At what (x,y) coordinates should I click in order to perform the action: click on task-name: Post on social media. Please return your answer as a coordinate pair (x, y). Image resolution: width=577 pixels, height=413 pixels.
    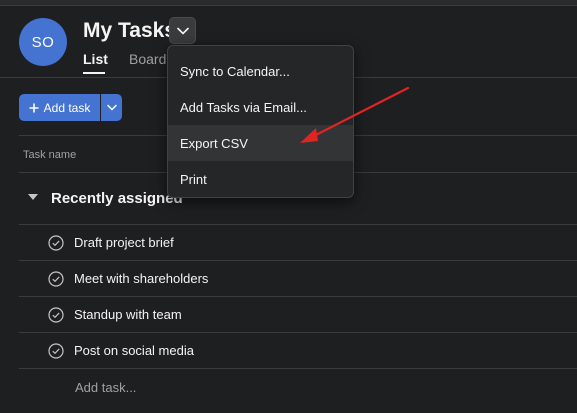
    Looking at the image, I should click on (134, 350).